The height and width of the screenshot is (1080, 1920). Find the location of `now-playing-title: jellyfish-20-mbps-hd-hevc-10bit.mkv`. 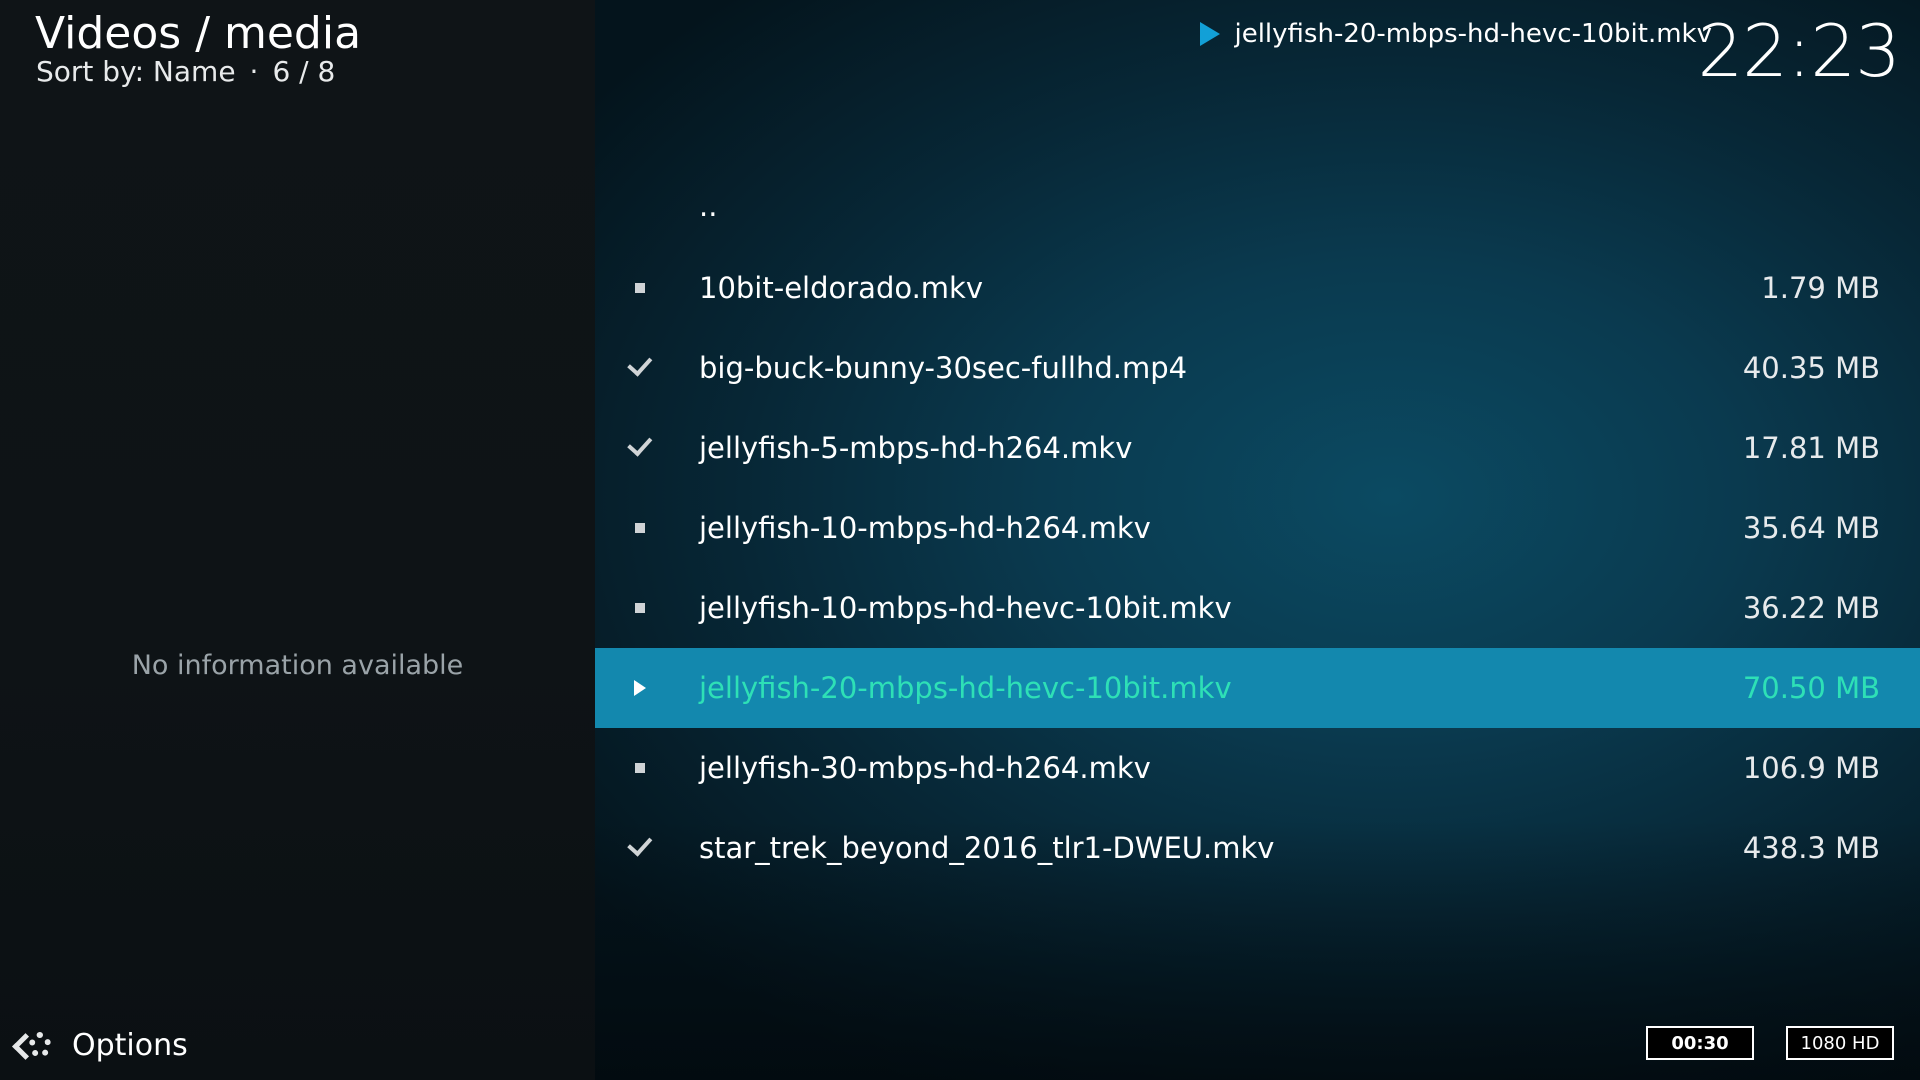

now-playing-title: jellyfish-20-mbps-hd-hevc-10bit.mkv is located at coordinates (1473, 34).